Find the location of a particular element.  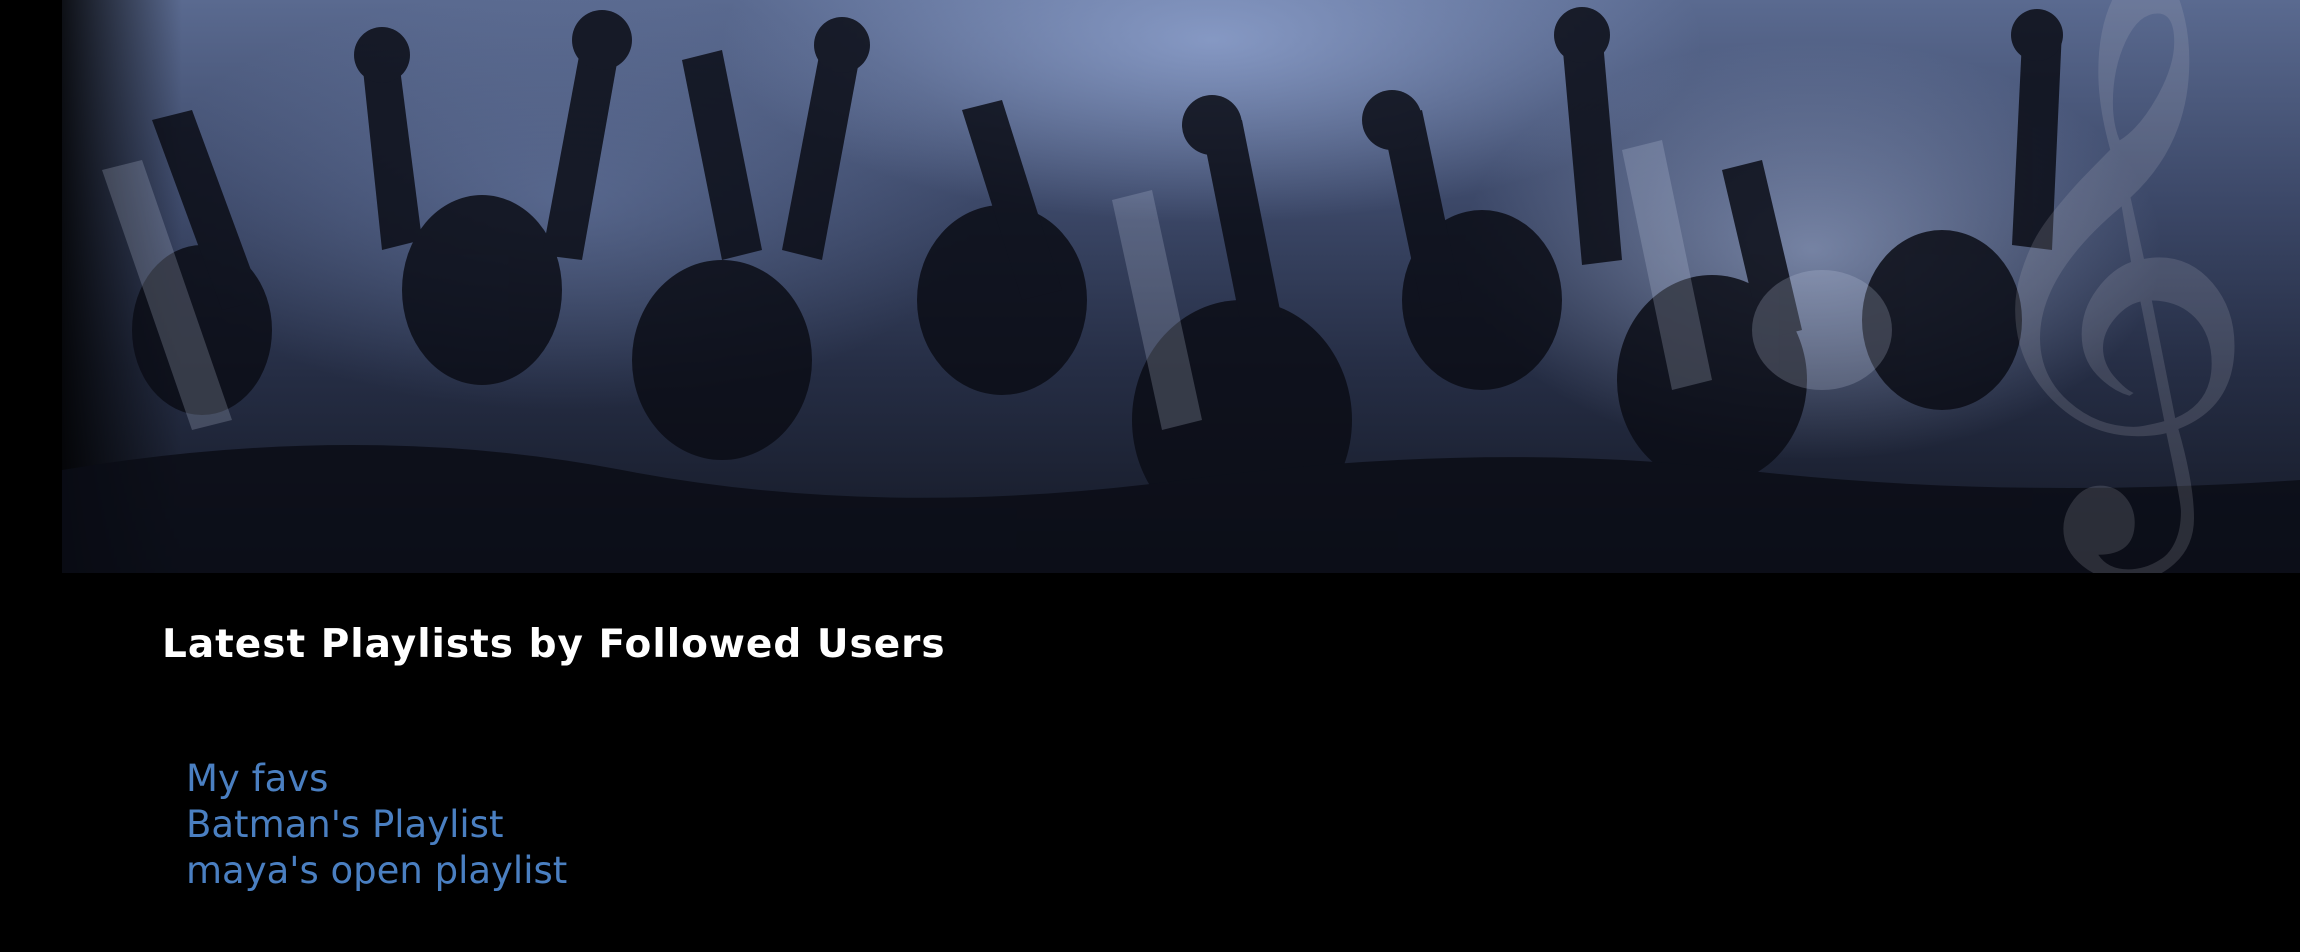

playlist-link-my-favs: My favs is located at coordinates (257, 778).